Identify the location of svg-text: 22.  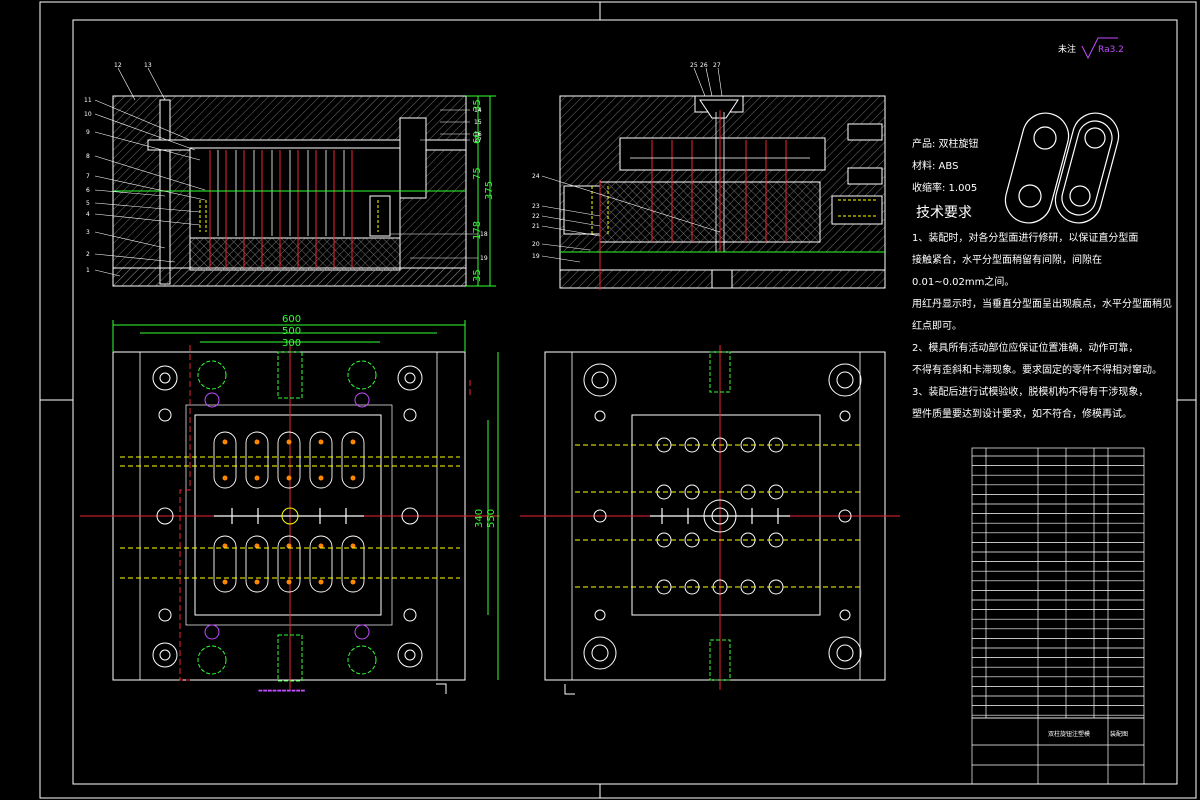
(536, 216).